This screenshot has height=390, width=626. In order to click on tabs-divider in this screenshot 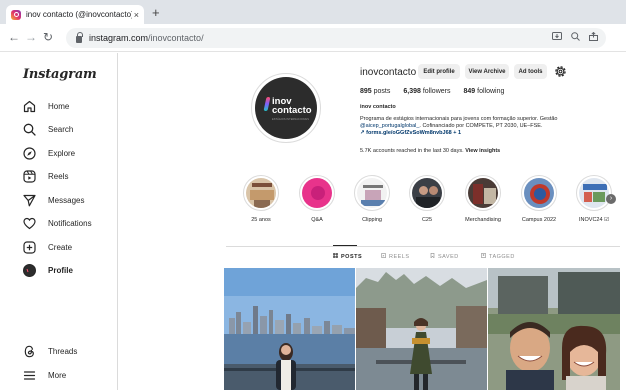, I will do `click(423, 246)`.